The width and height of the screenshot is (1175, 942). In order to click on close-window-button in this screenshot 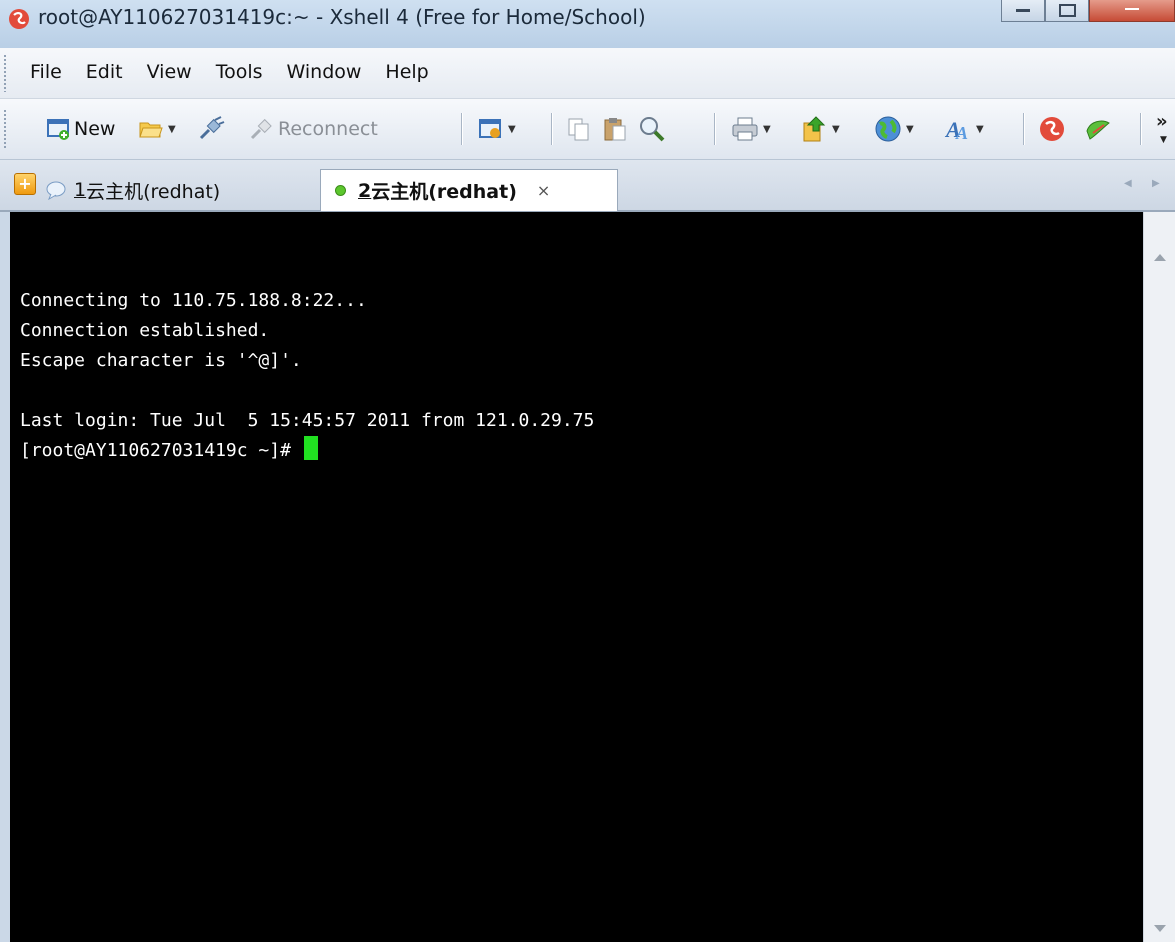, I will do `click(1132, 11)`.